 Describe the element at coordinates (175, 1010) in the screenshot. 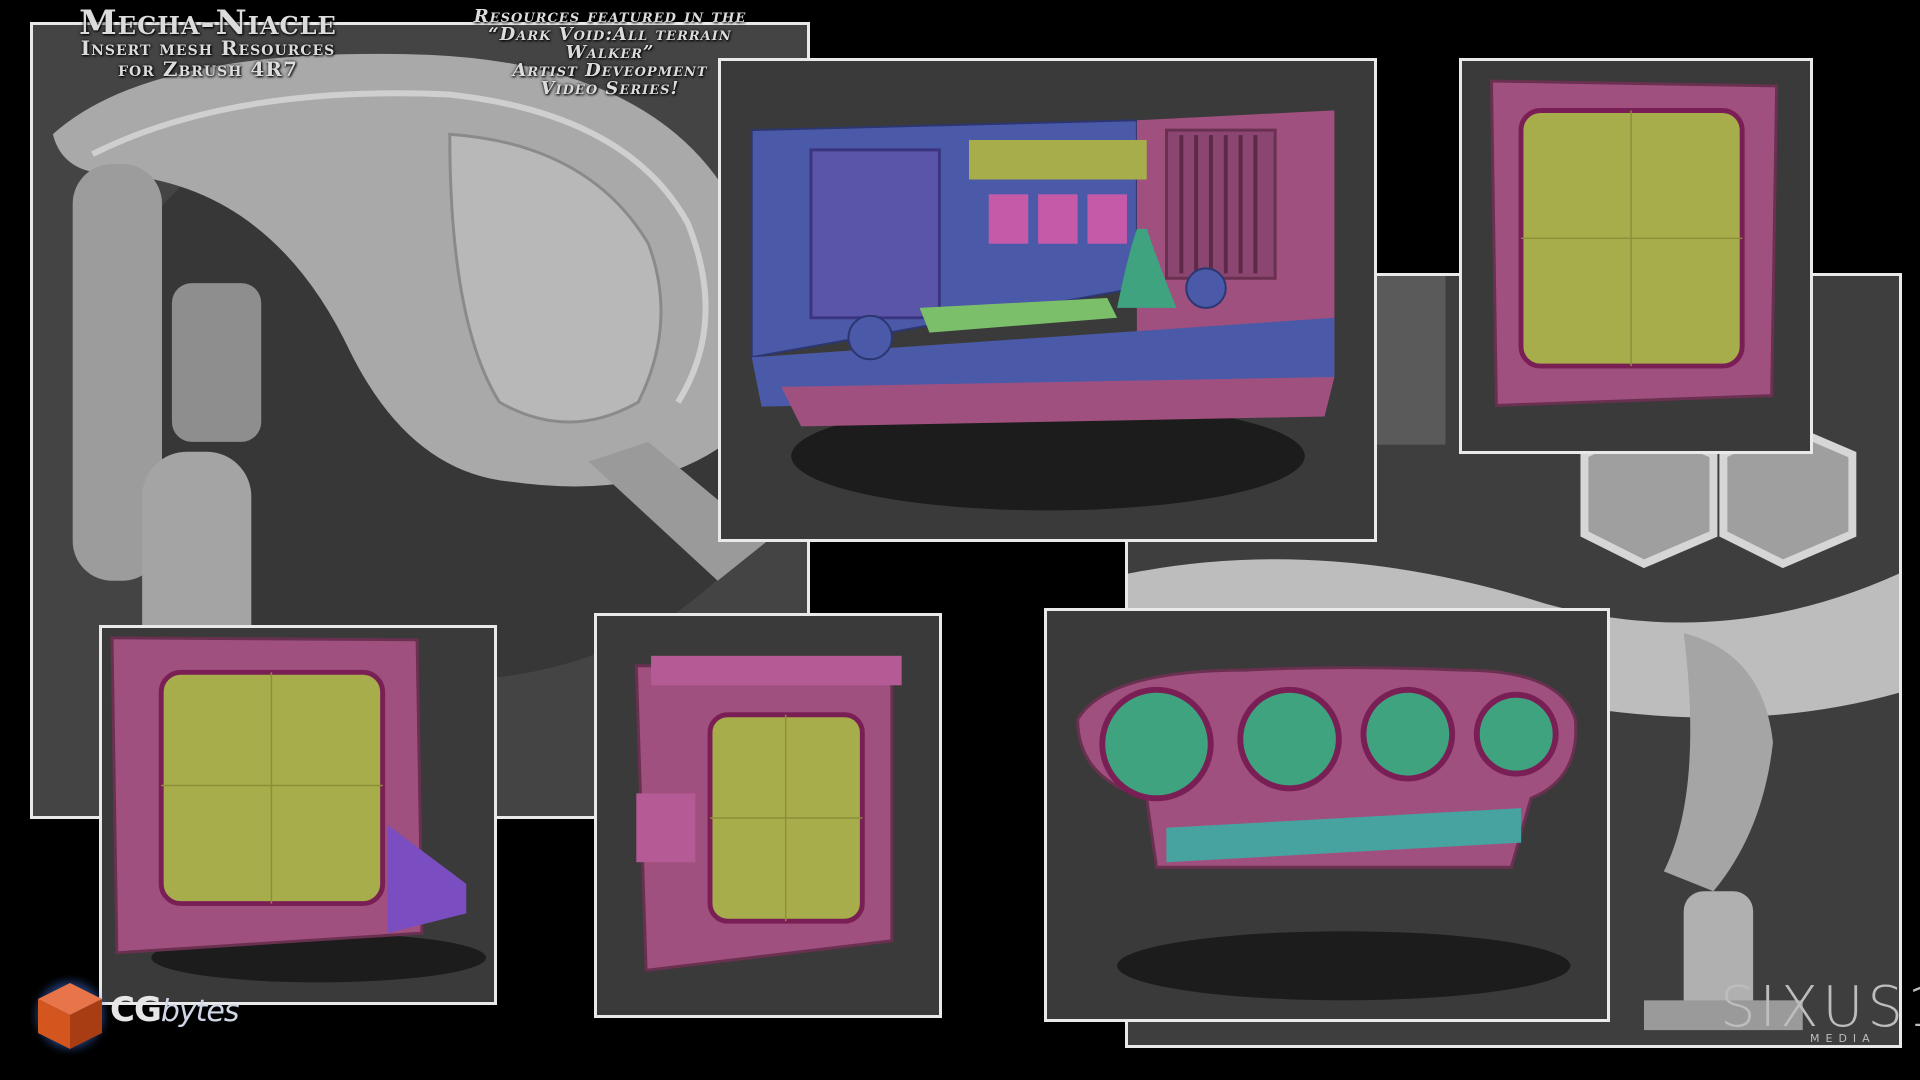

I see `cg-bytes-logo-text: CGbytes` at that location.